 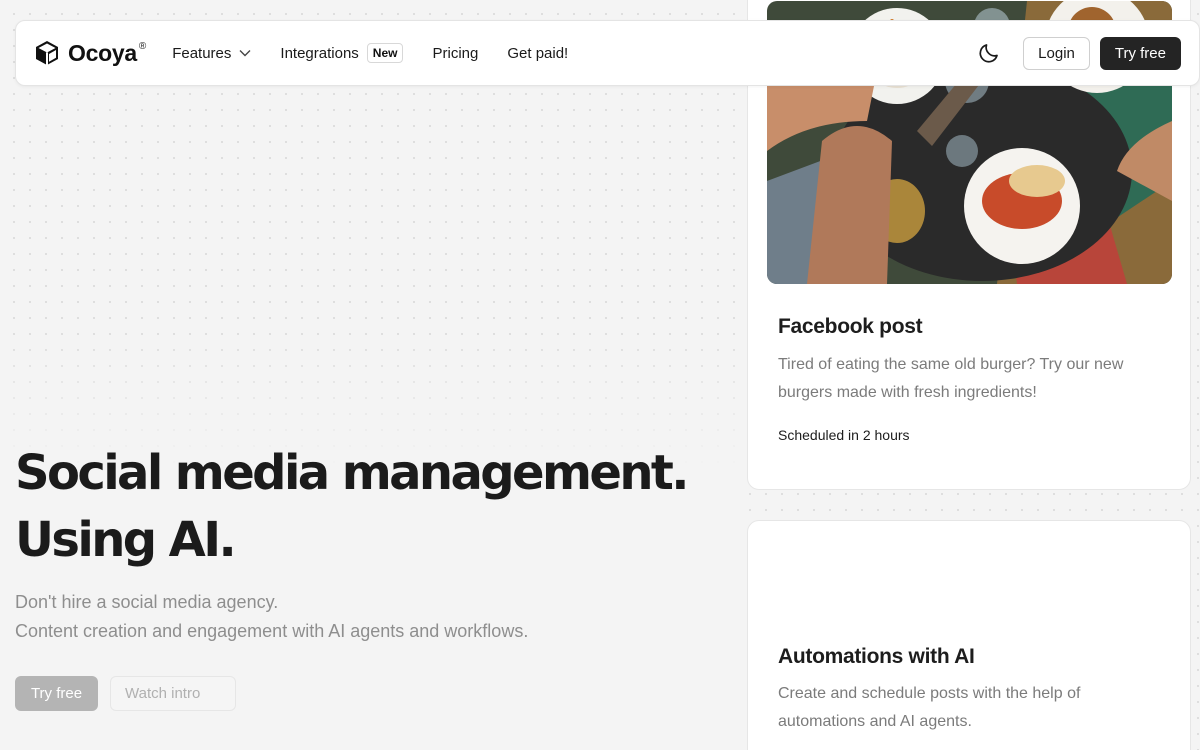 I want to click on nav-pricing-label: Pricing, so click(x=455, y=53).